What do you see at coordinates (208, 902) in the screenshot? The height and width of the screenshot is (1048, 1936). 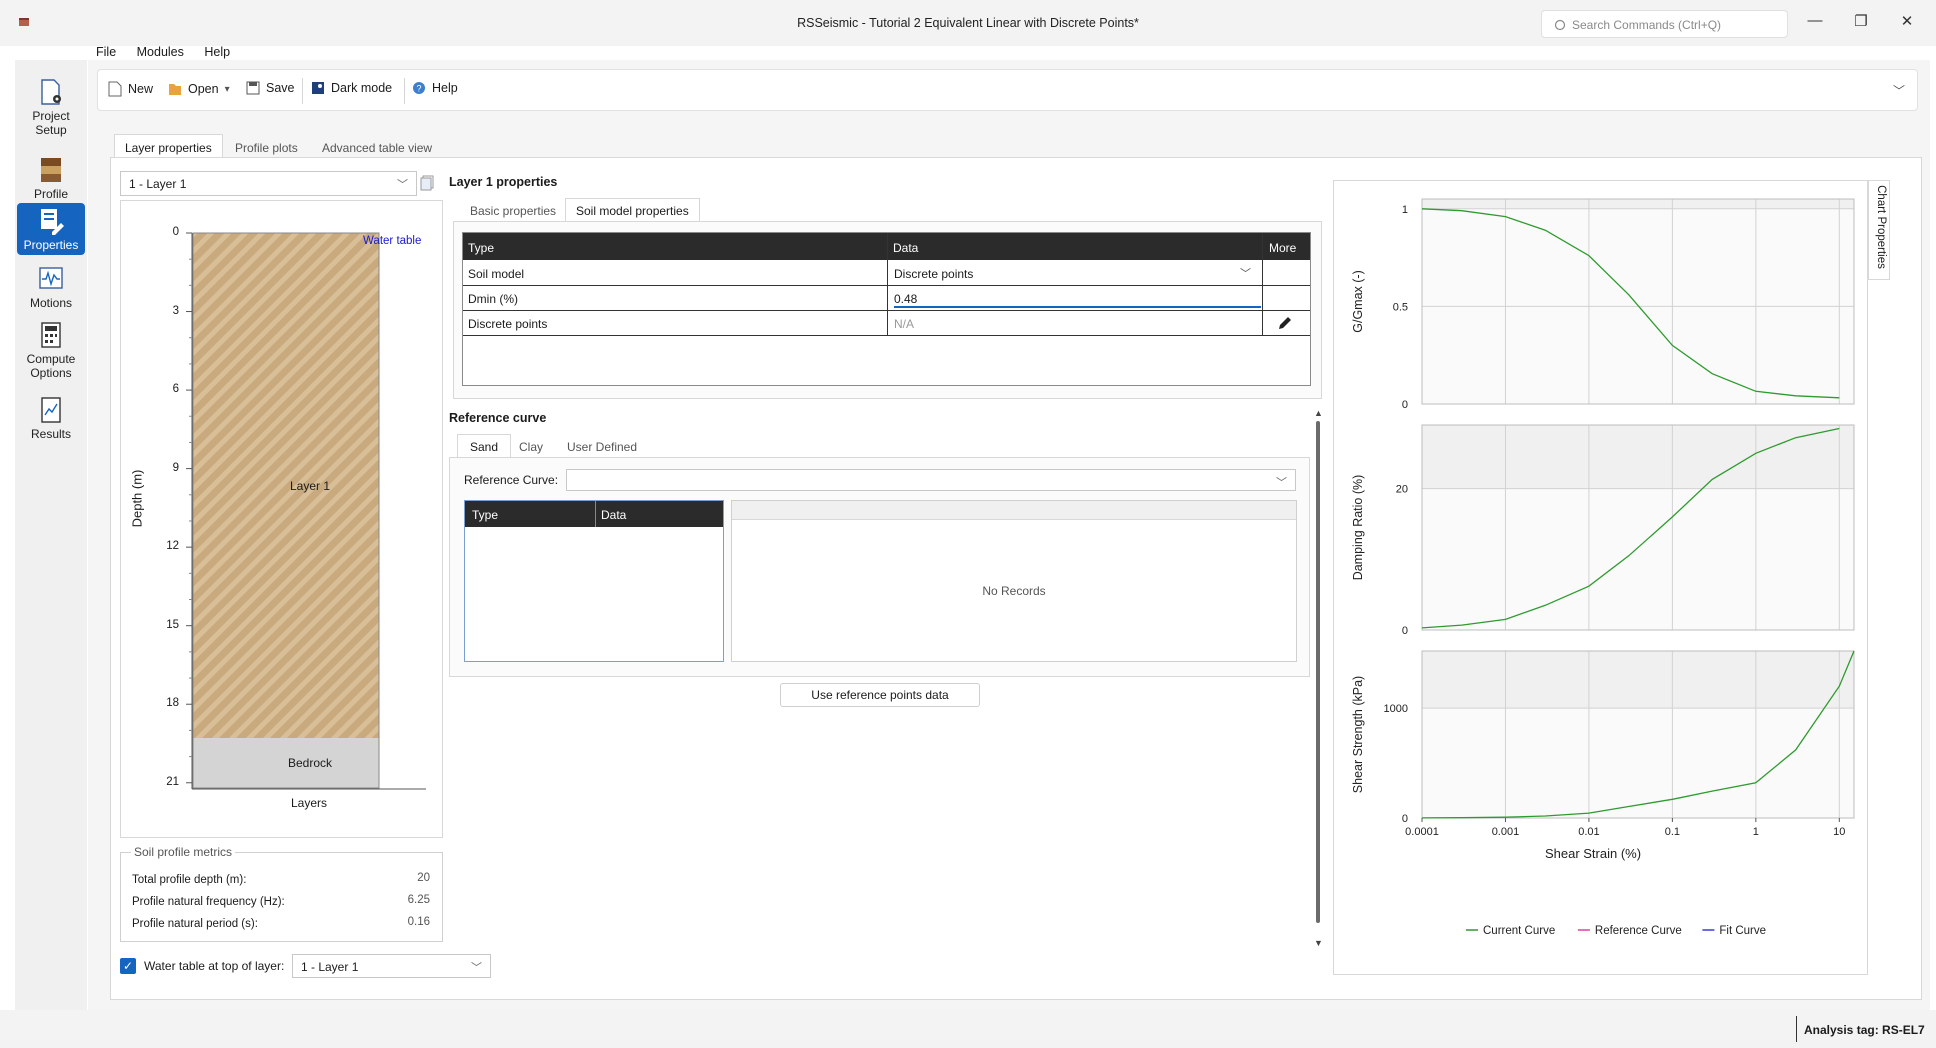 I see `metric-label: Profile natural frequency (Hz):` at bounding box center [208, 902].